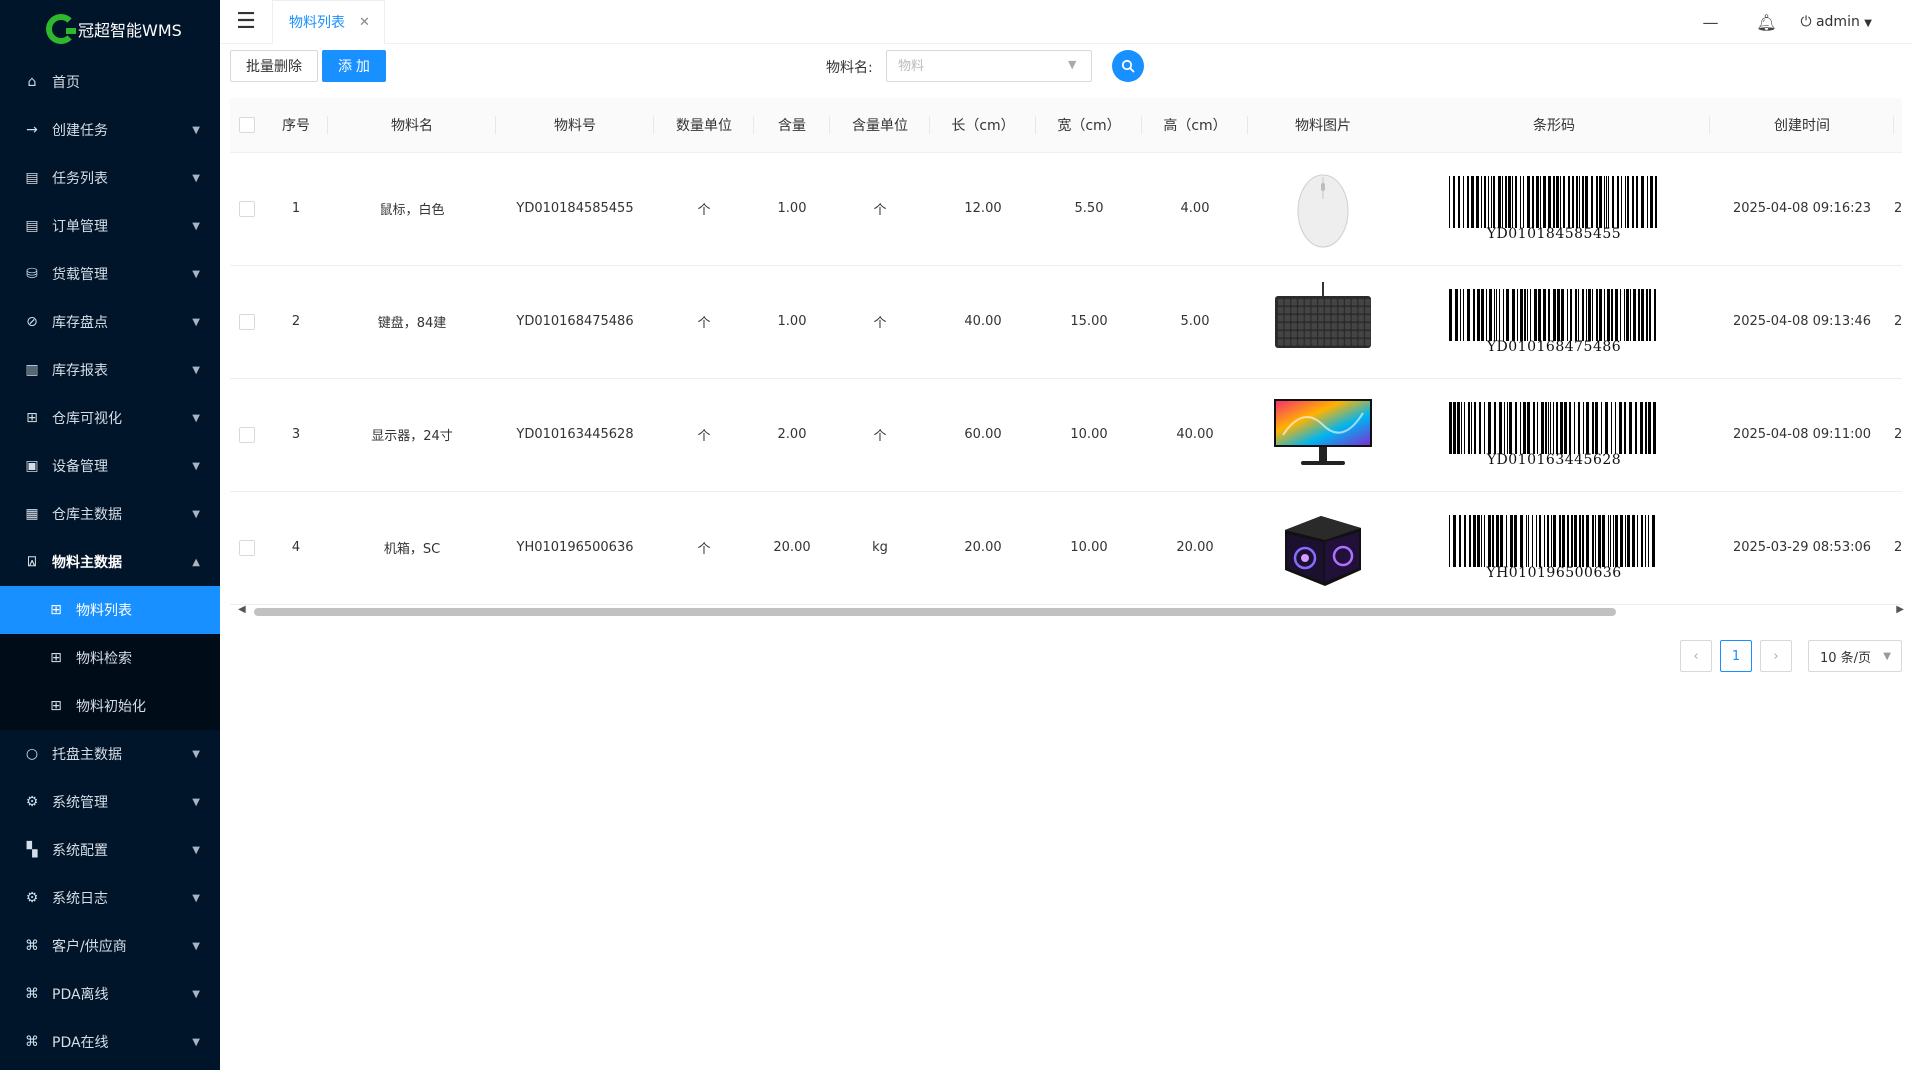  What do you see at coordinates (1195, 548) in the screenshot?
I see `cell-height: 20.00` at bounding box center [1195, 548].